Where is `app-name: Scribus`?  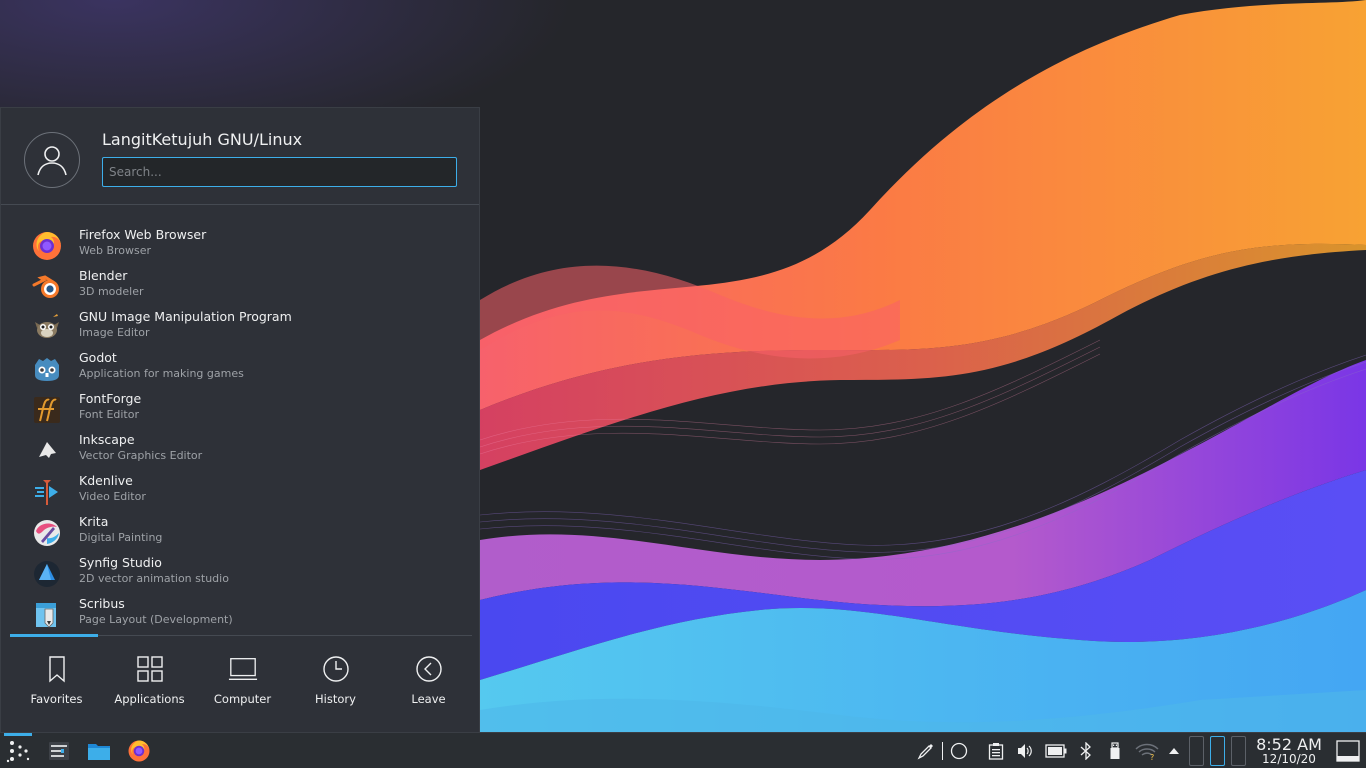
app-name: Scribus is located at coordinates (102, 603).